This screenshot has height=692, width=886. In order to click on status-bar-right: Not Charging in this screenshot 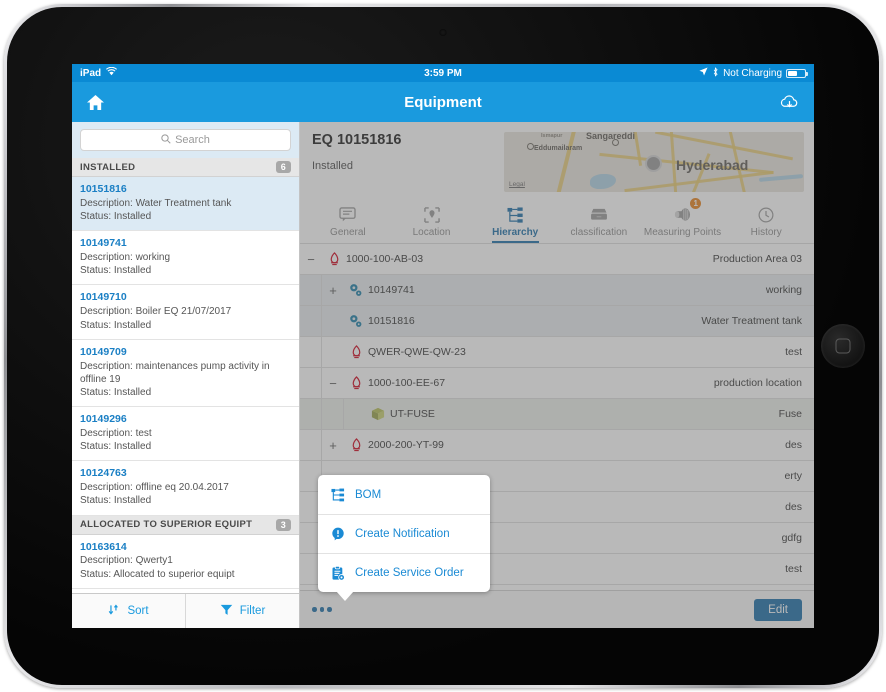, I will do `click(753, 73)`.